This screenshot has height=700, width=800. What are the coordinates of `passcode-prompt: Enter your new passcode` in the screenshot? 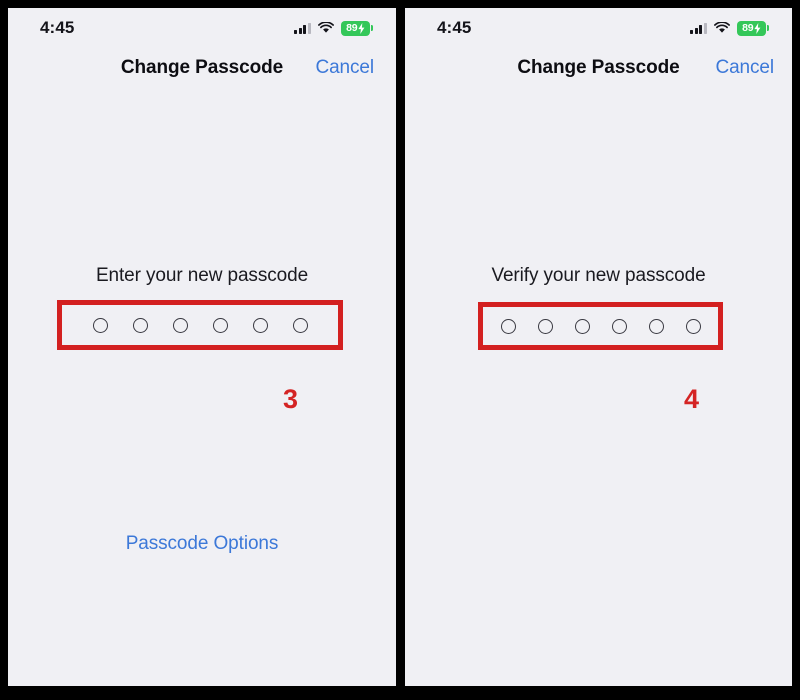 It's located at (202, 275).